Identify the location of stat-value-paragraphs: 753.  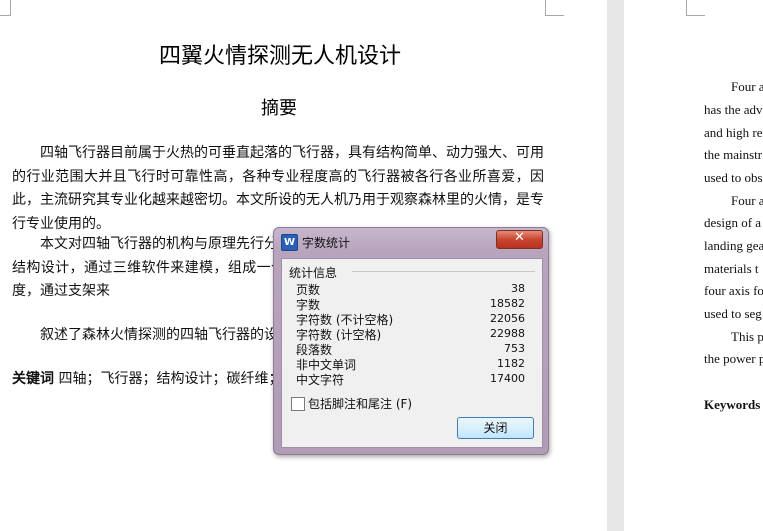
(514, 348).